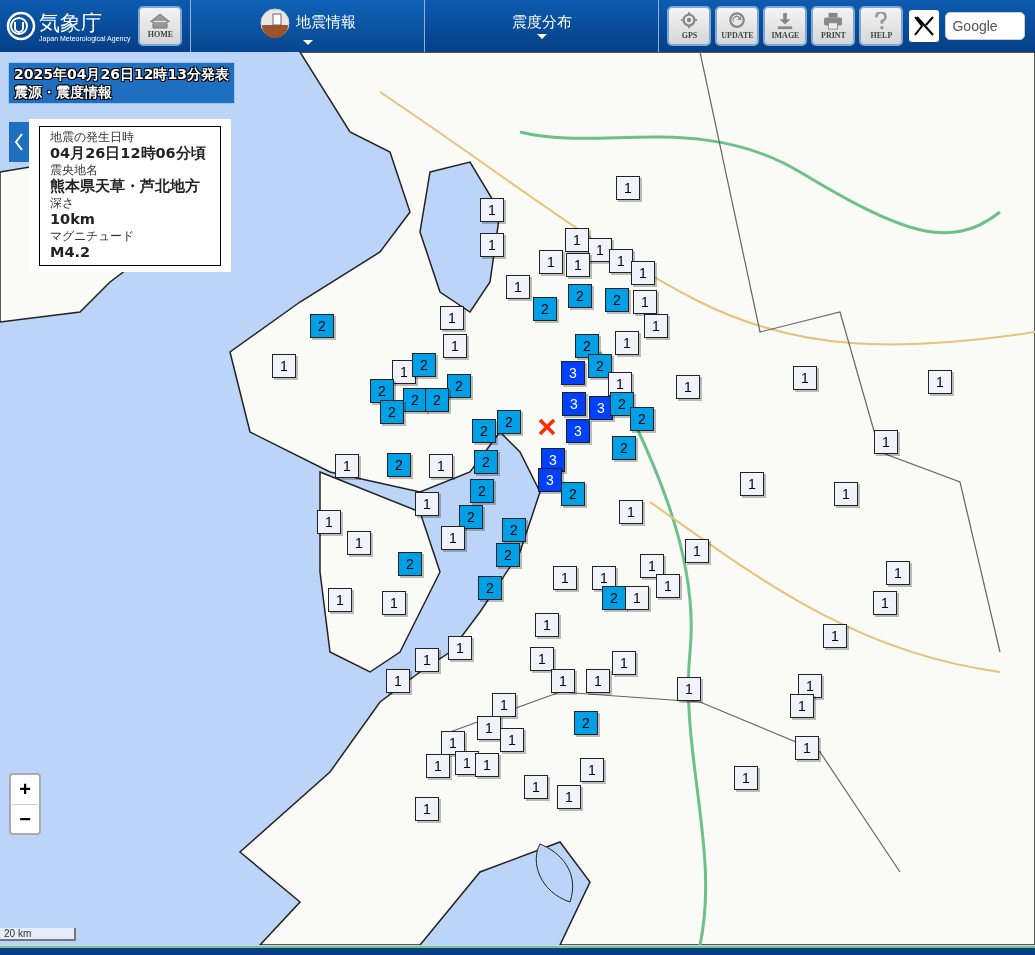 The height and width of the screenshot is (955, 1035). I want to click on toolbar-button: PRINT, so click(833, 26).